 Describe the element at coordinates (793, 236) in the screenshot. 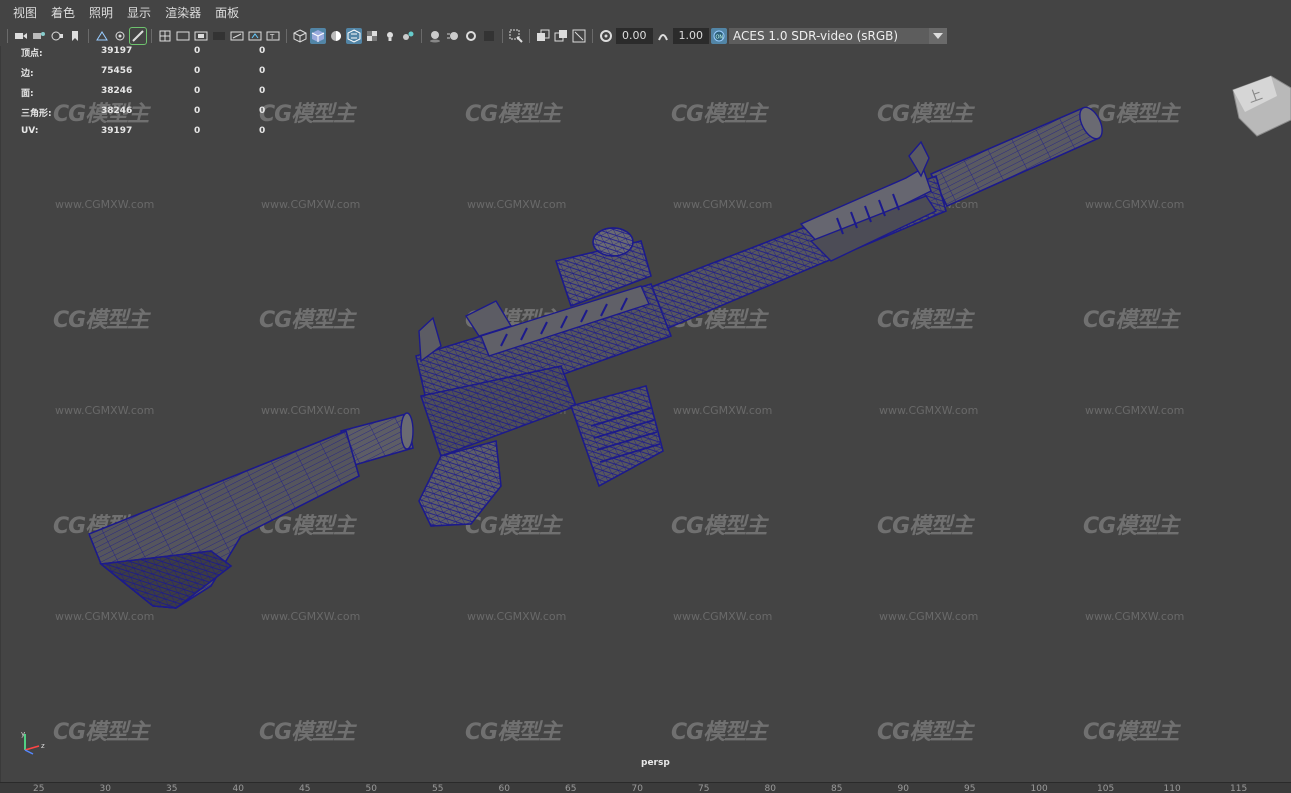

I see `handguard` at that location.